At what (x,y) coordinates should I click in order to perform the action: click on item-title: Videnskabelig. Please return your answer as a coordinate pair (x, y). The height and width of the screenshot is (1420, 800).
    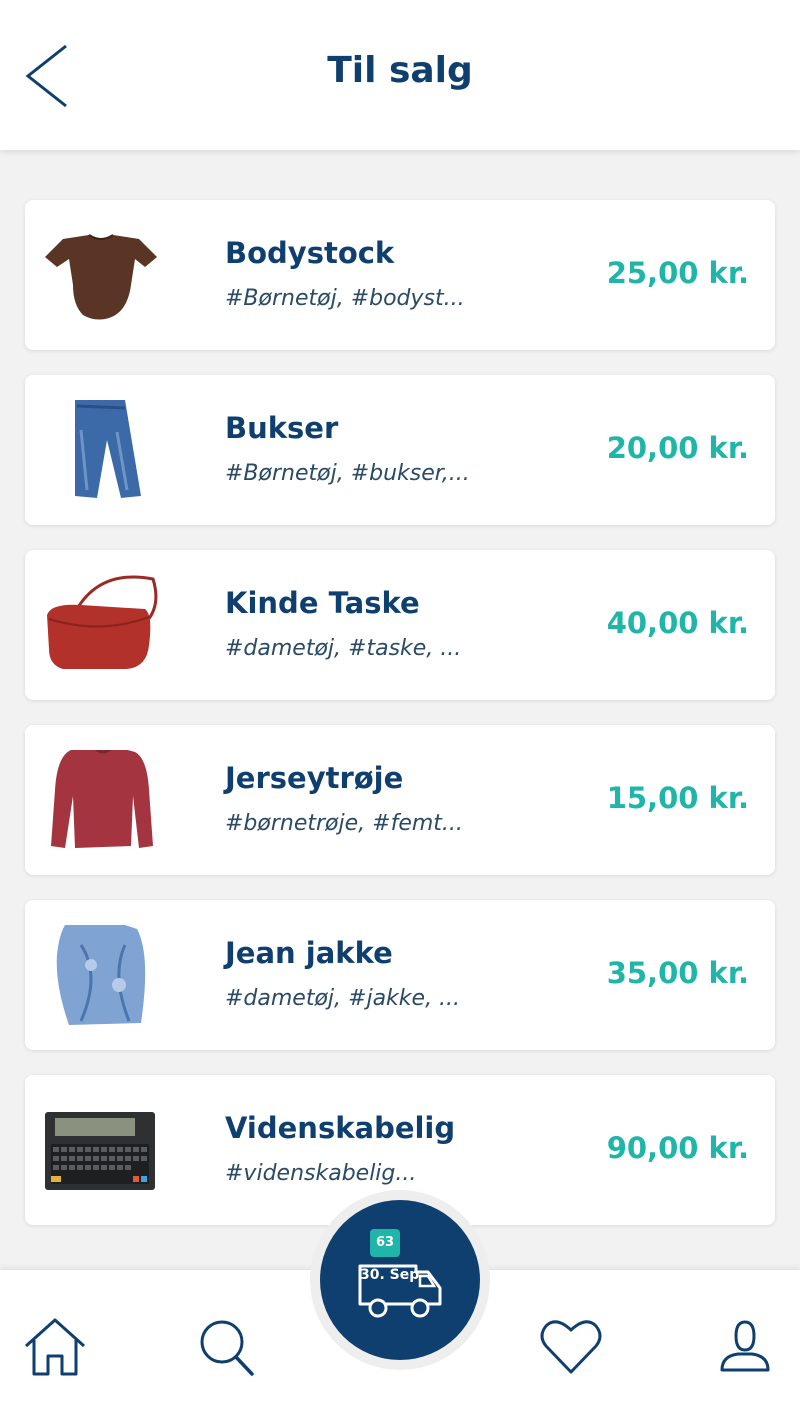
    Looking at the image, I should click on (340, 1128).